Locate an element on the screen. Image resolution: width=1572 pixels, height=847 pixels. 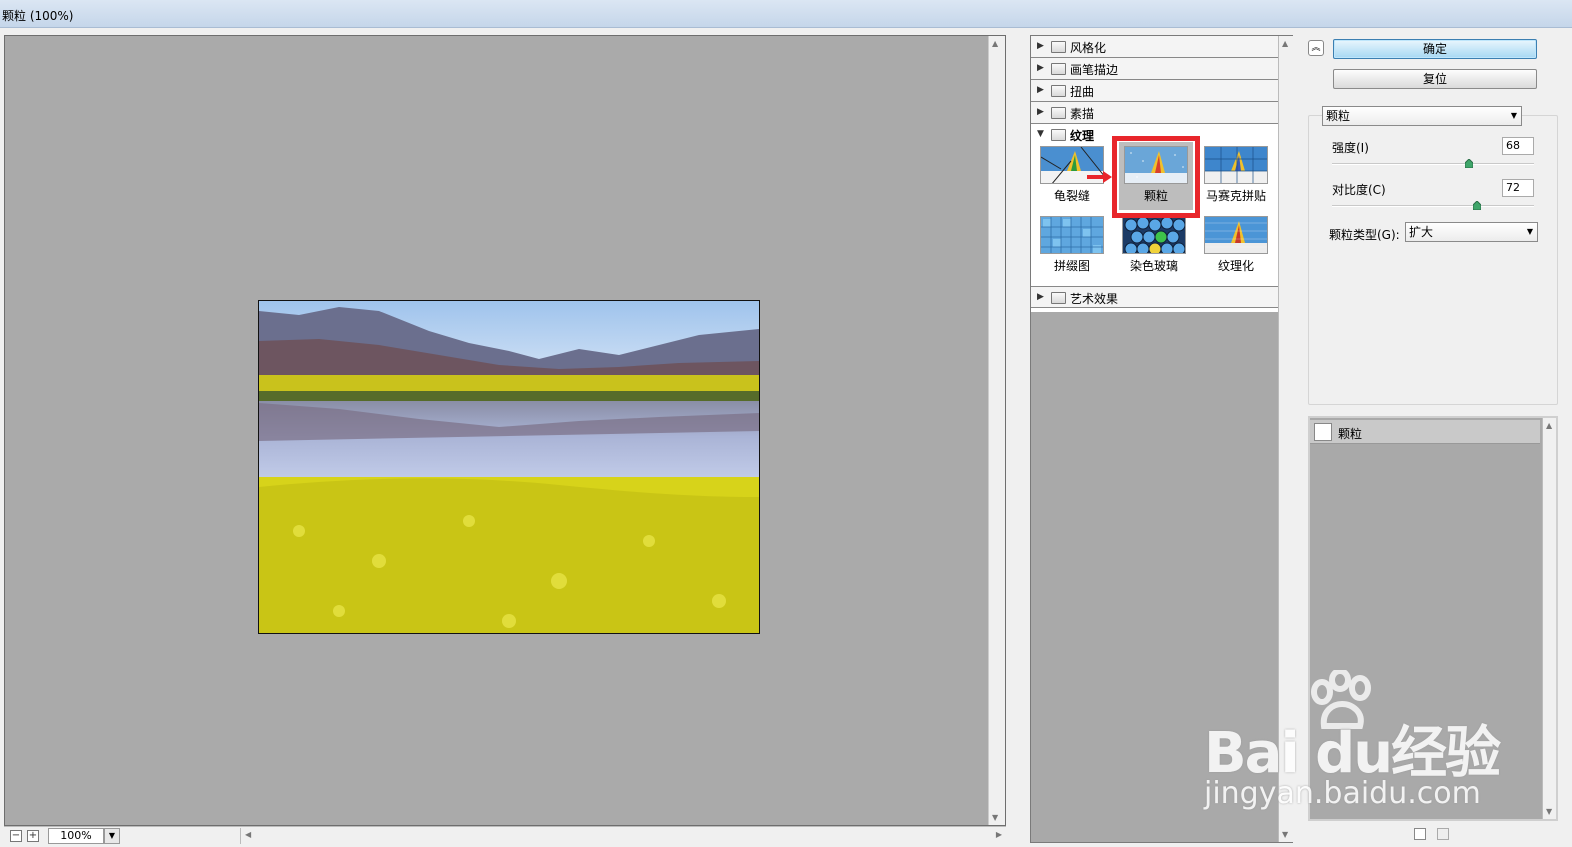
thumbnail-label: 马赛克拼贴 is located at coordinates (1235, 196).